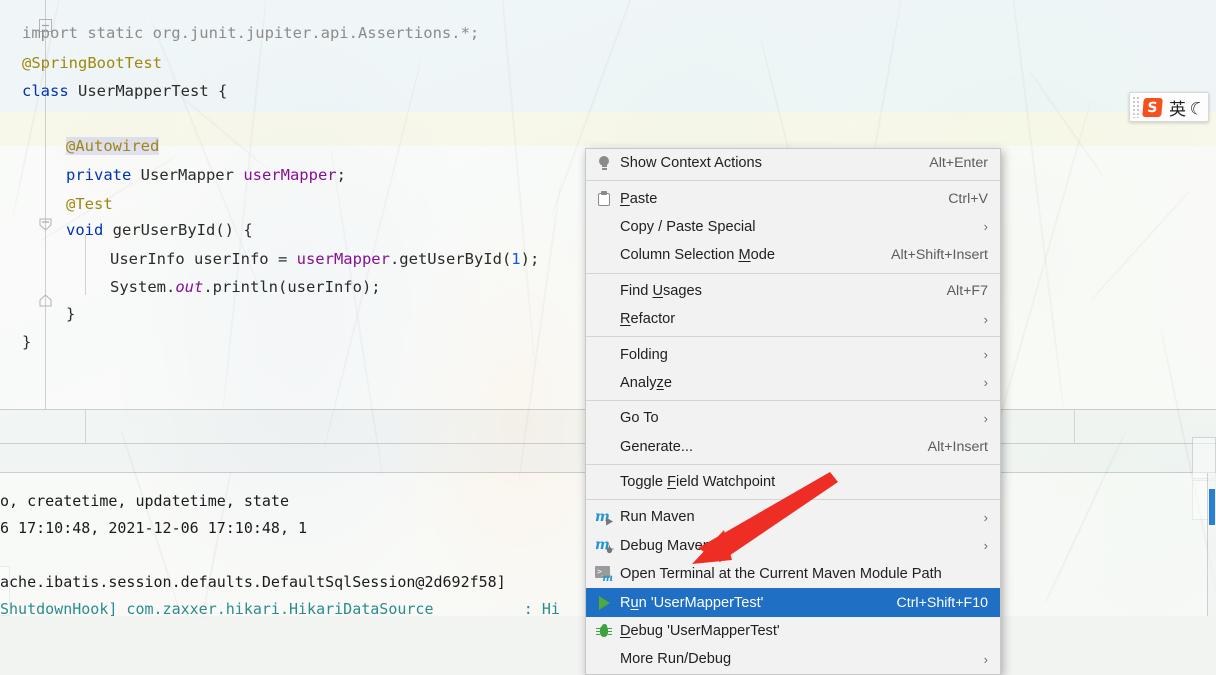 Image resolution: width=1216 pixels, height=675 pixels. What do you see at coordinates (968, 198) in the screenshot?
I see `menu-item-shortcut: Ctrl+V` at bounding box center [968, 198].